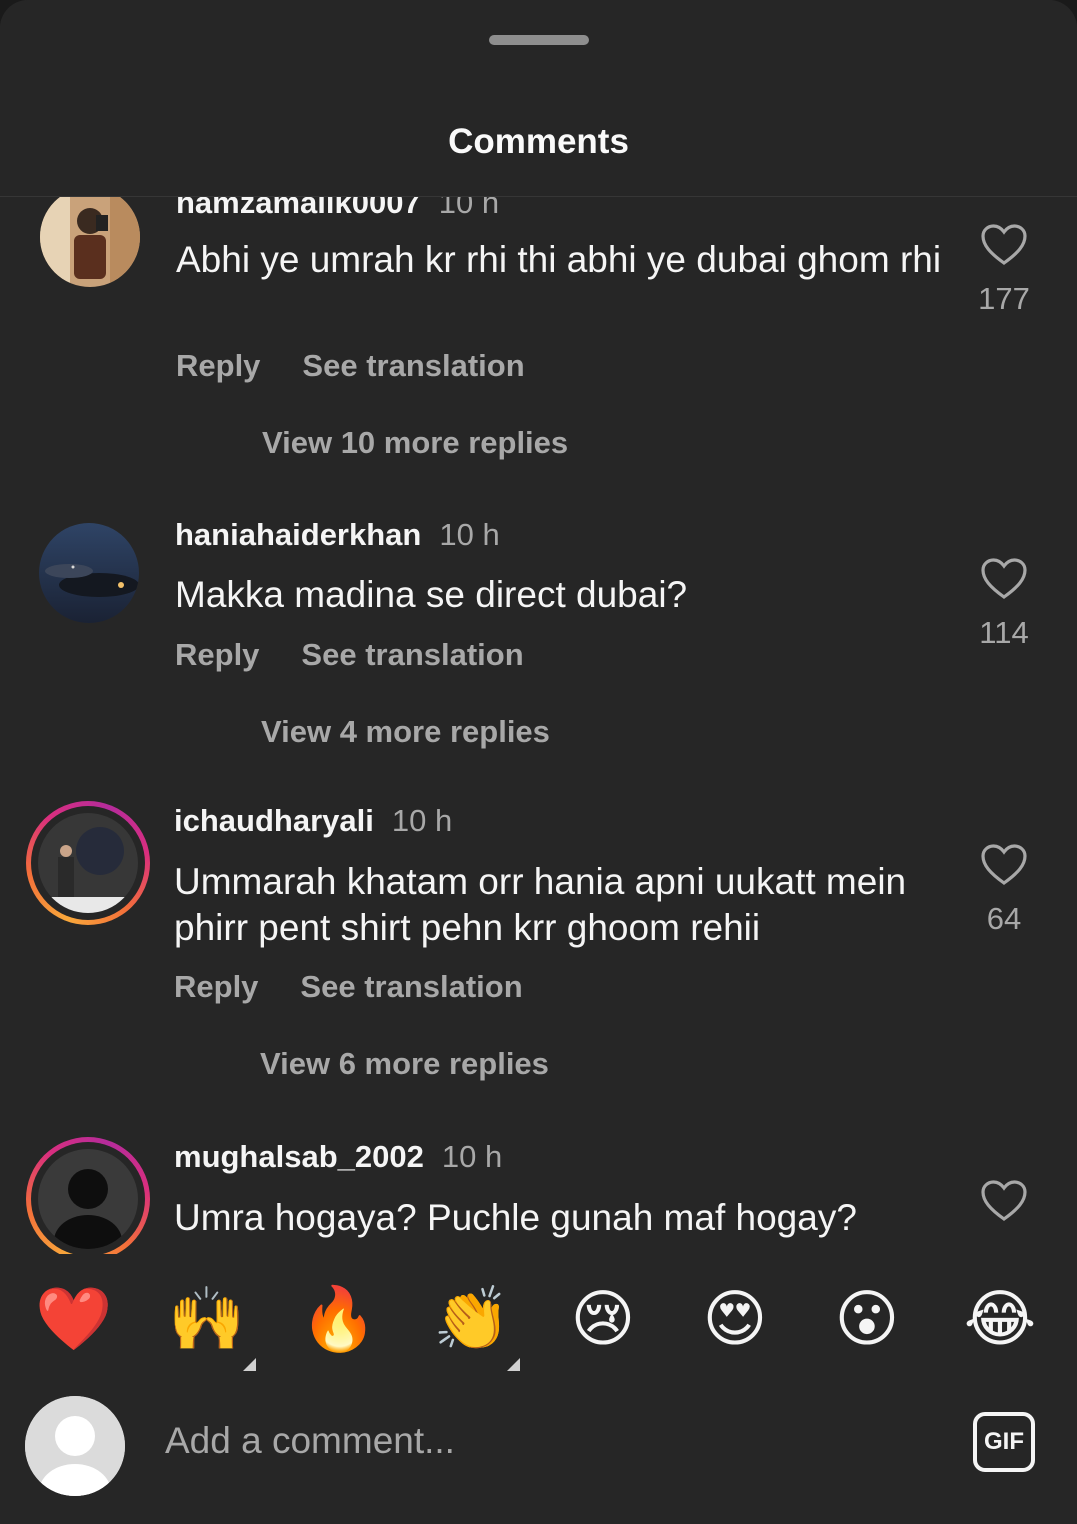 The height and width of the screenshot is (1524, 1077). What do you see at coordinates (298, 208) in the screenshot?
I see `username: hamzamalik0007` at bounding box center [298, 208].